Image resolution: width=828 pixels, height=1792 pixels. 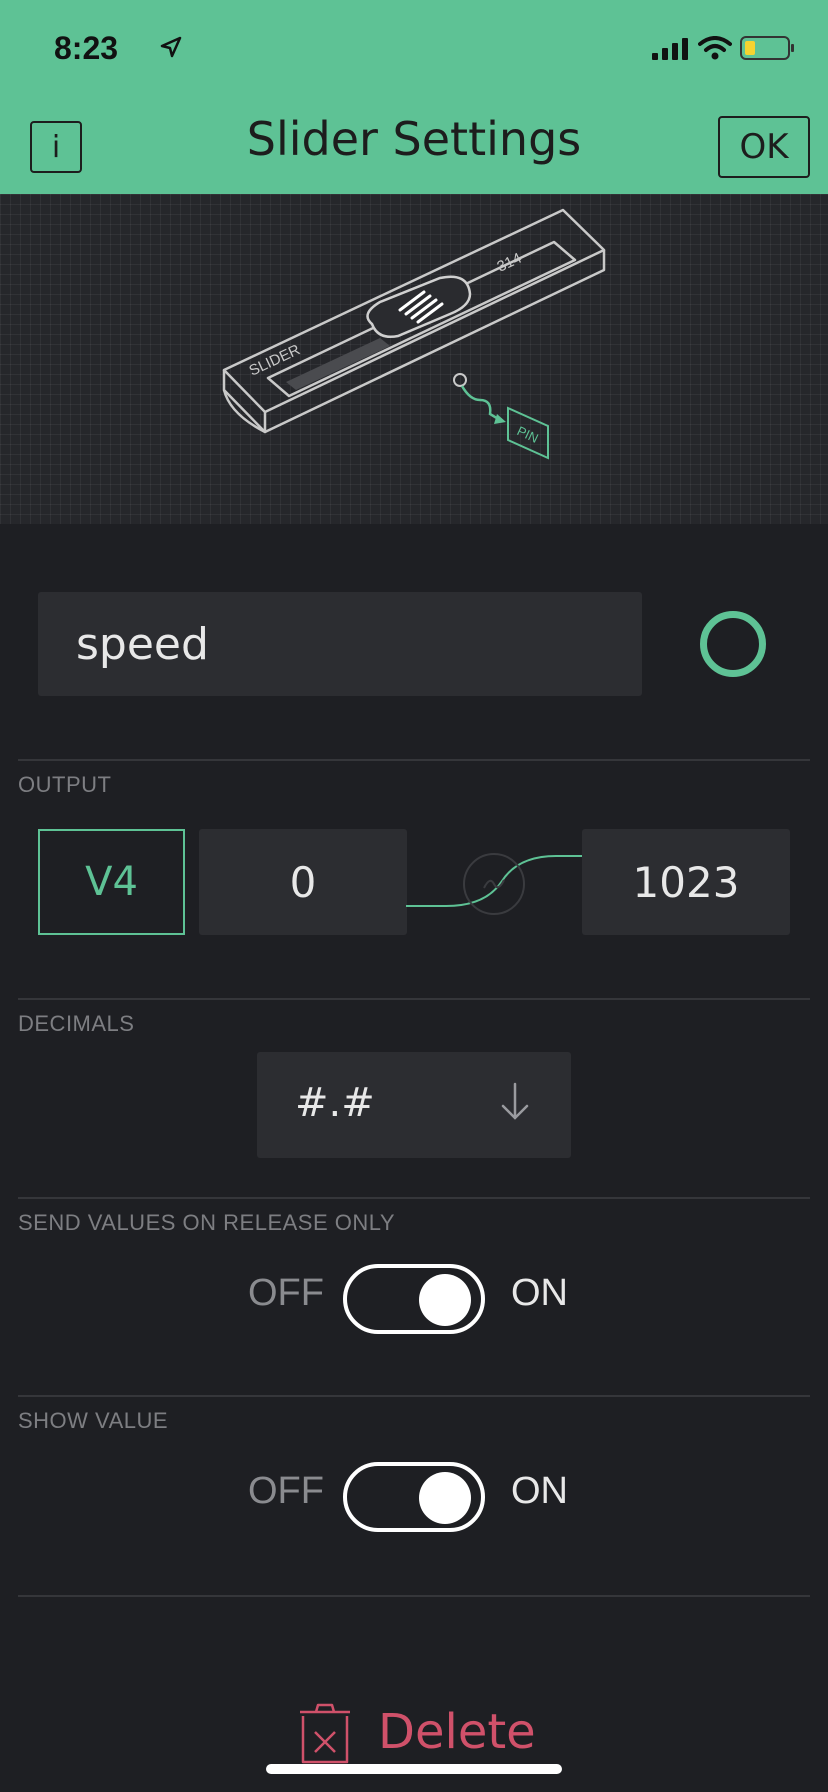 What do you see at coordinates (457, 1732) in the screenshot?
I see `delete-label: Delete` at bounding box center [457, 1732].